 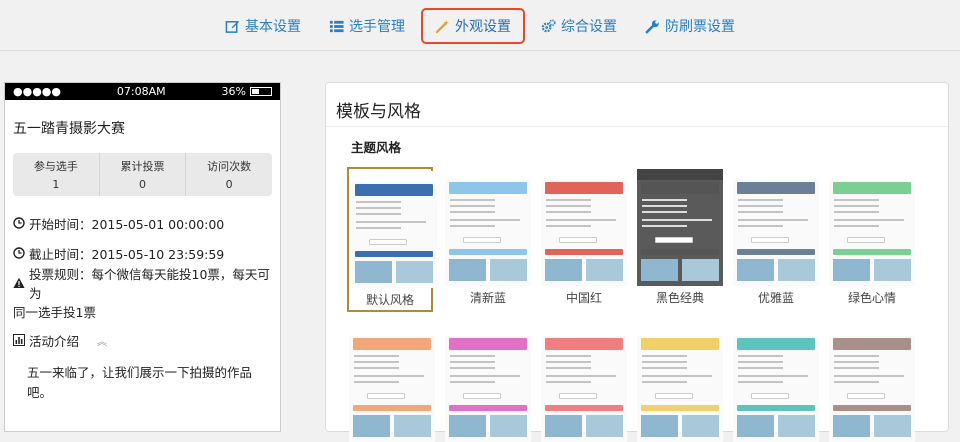 What do you see at coordinates (19, 340) in the screenshot?
I see `bar-chart-icon` at bounding box center [19, 340].